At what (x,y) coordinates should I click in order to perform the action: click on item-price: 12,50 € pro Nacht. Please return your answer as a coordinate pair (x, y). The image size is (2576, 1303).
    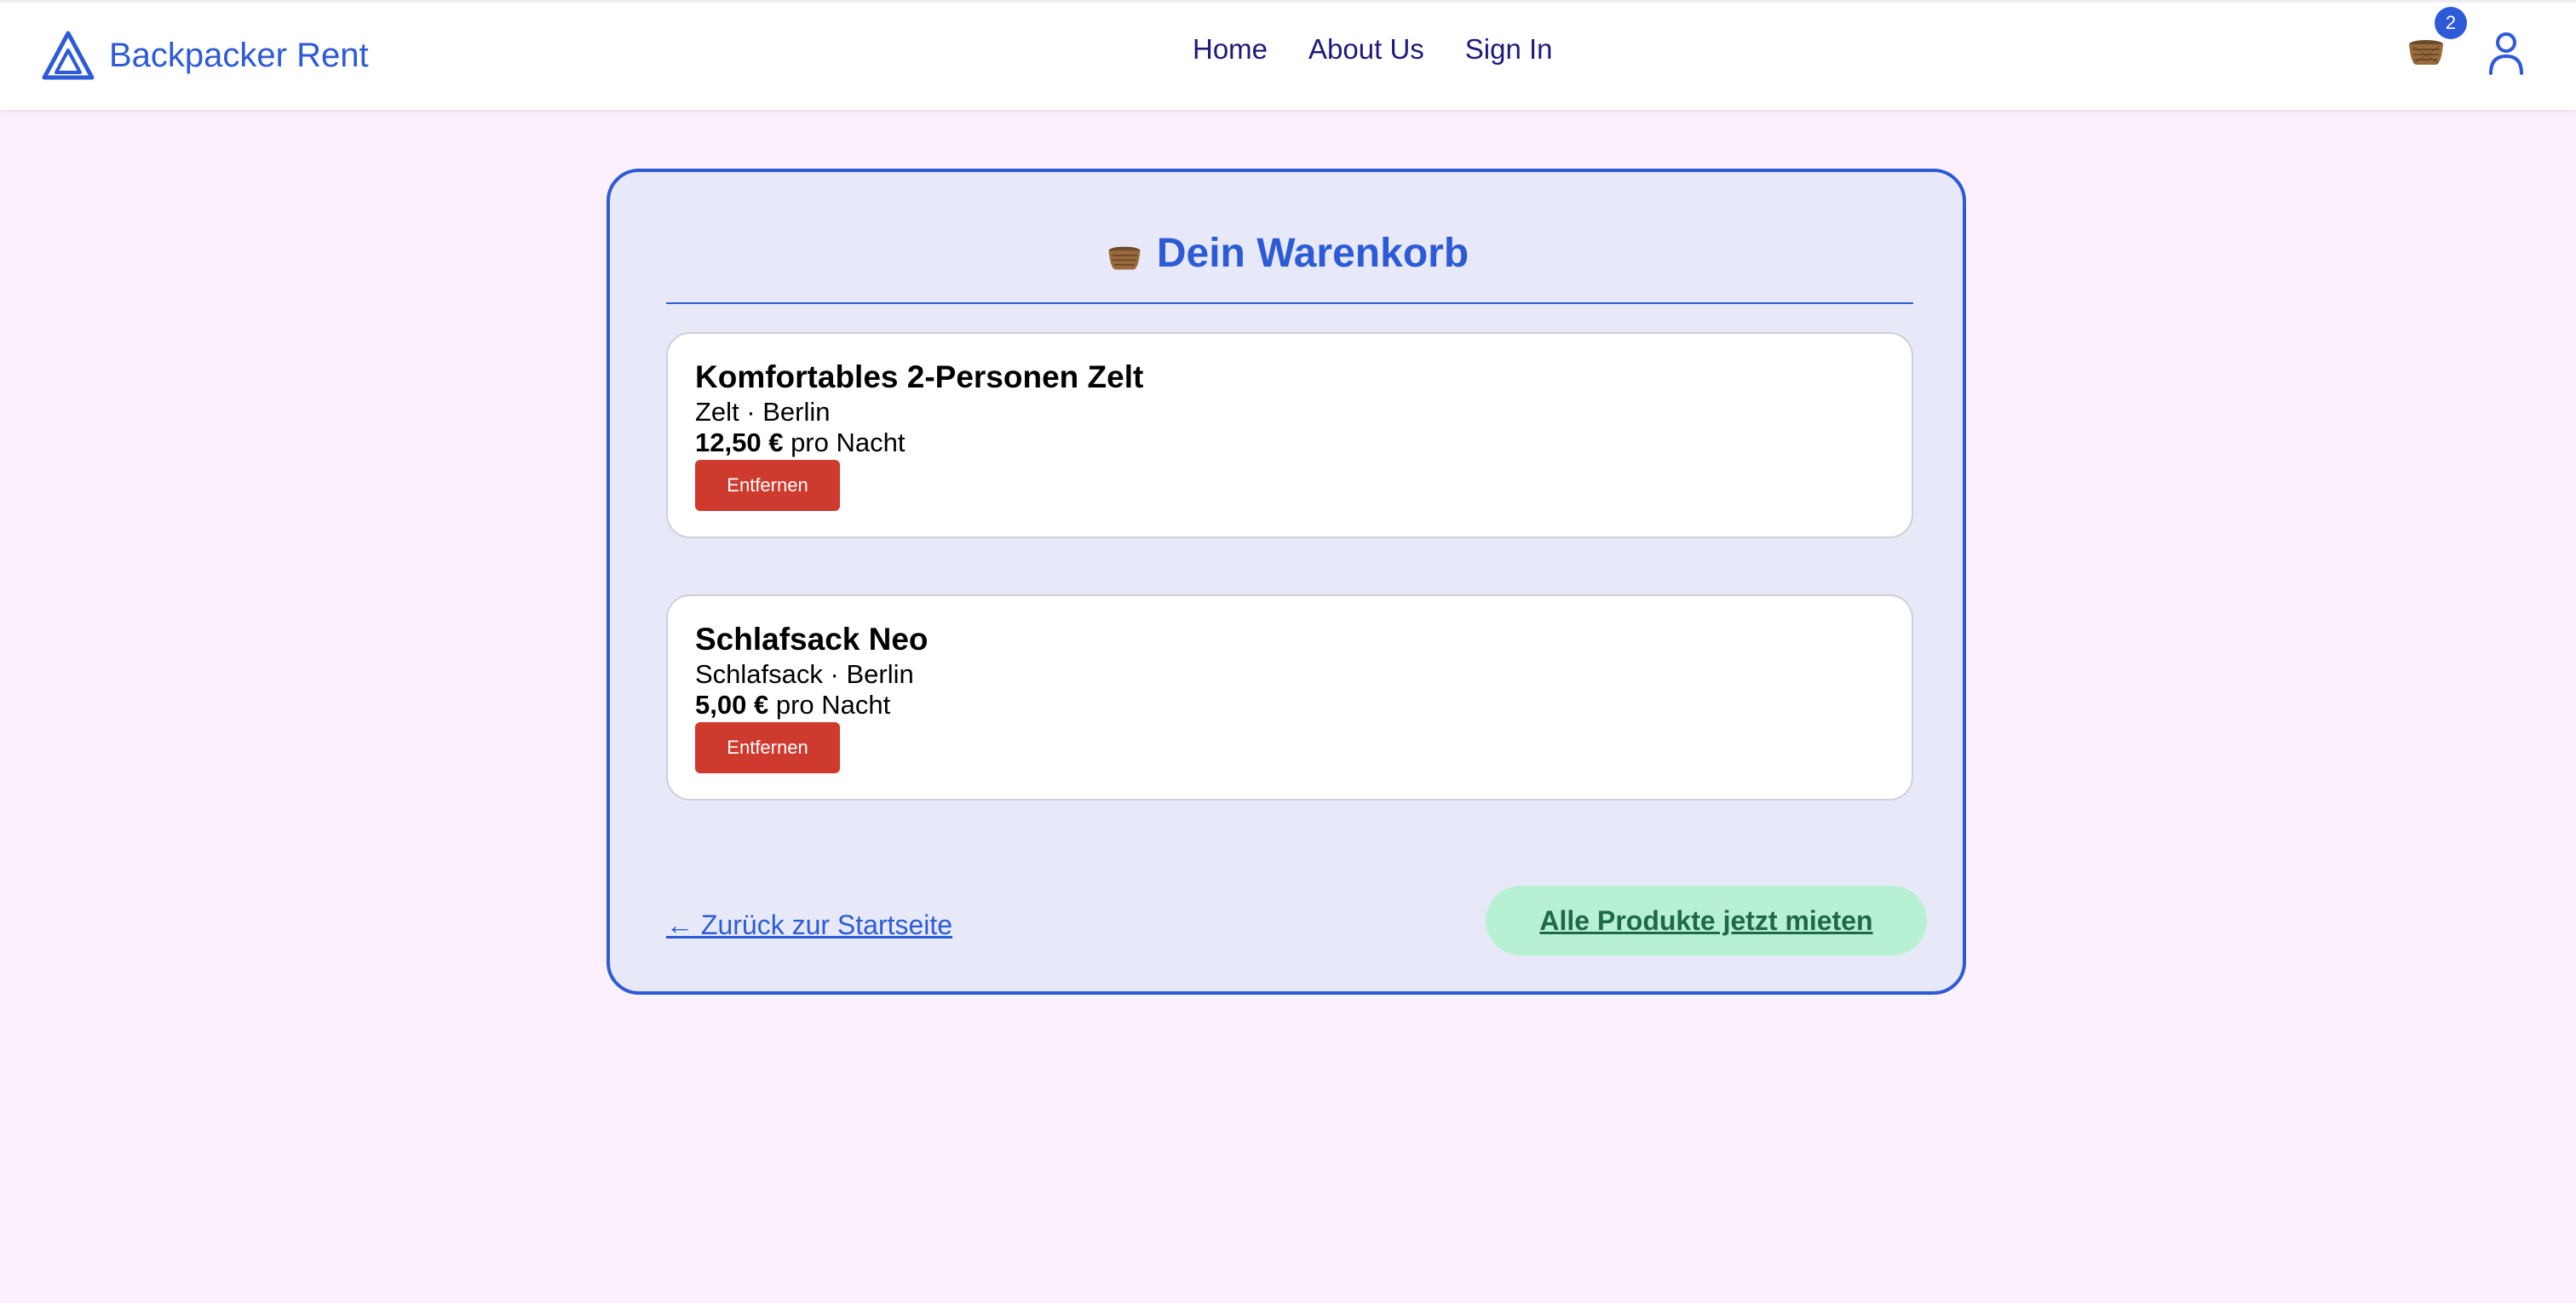
    Looking at the image, I should click on (800, 443).